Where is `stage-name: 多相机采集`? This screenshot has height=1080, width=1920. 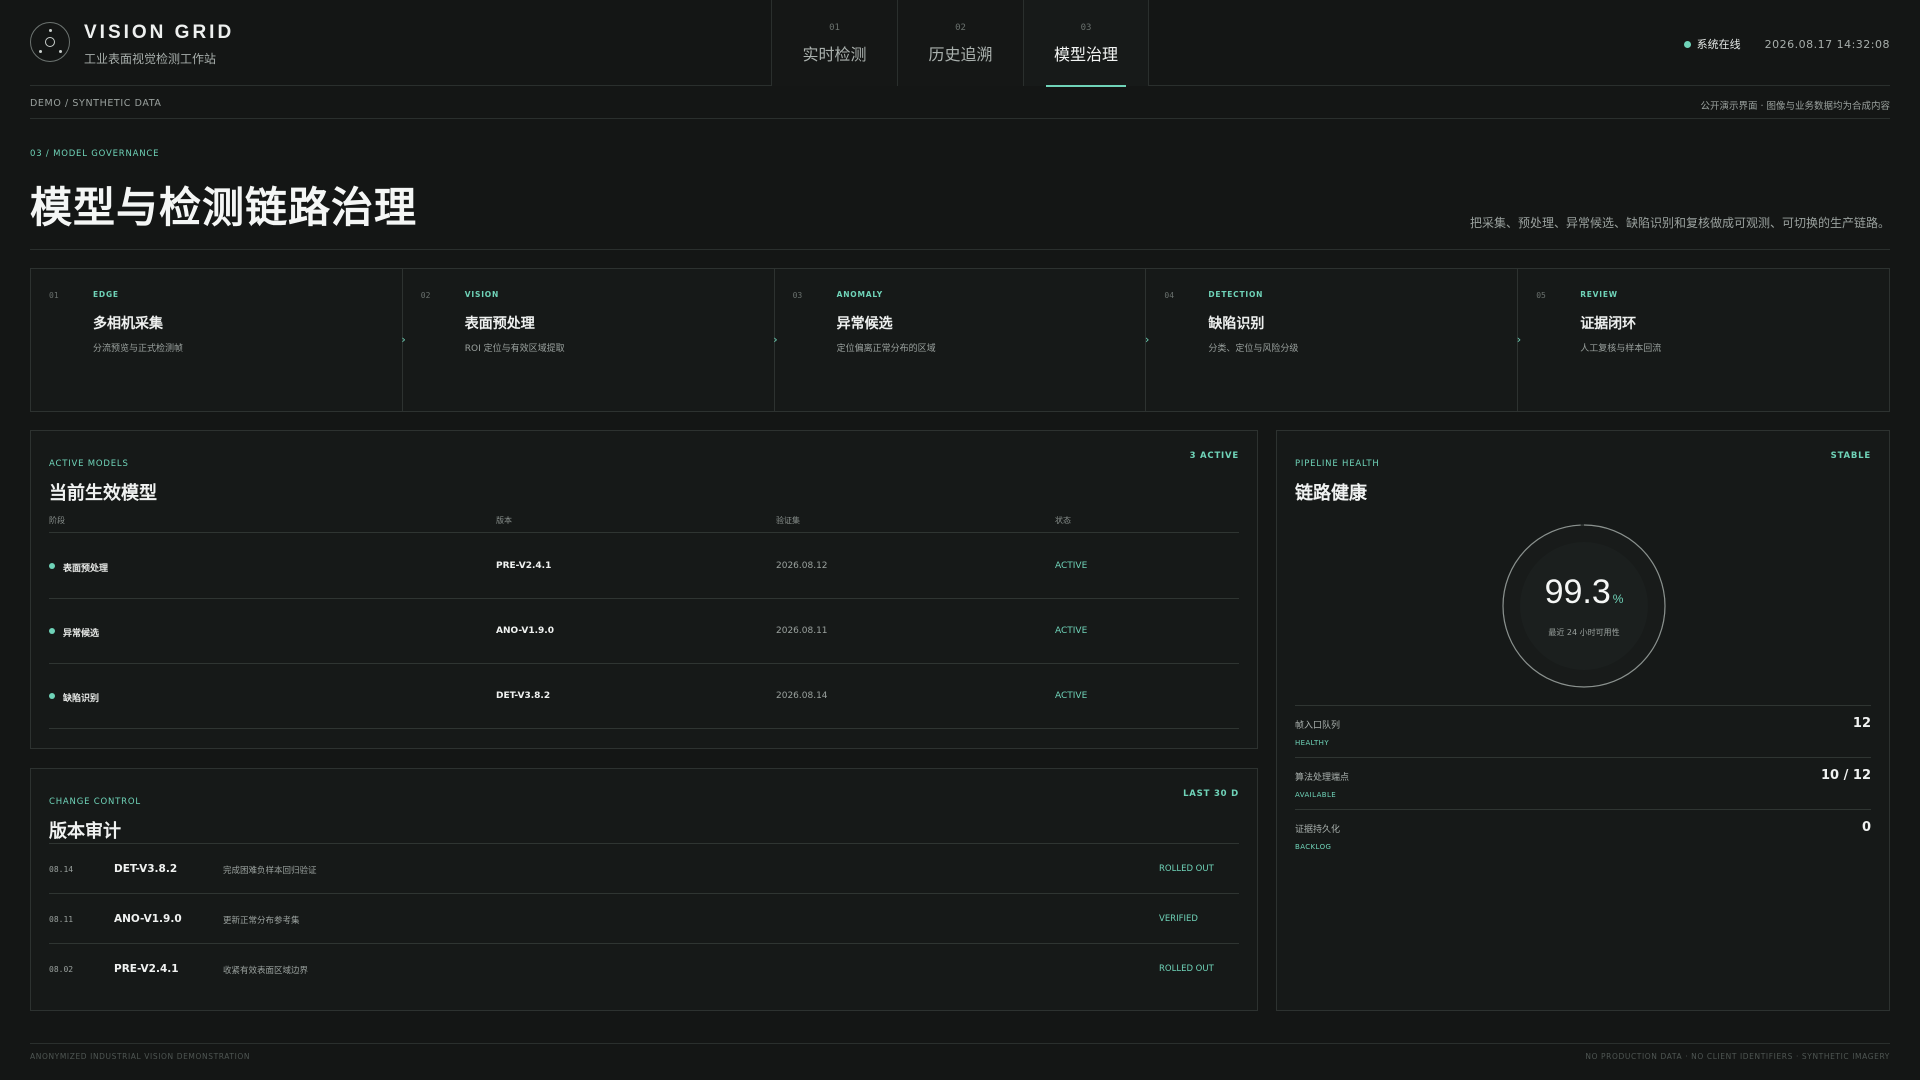
stage-name: 多相机采集 is located at coordinates (128, 324).